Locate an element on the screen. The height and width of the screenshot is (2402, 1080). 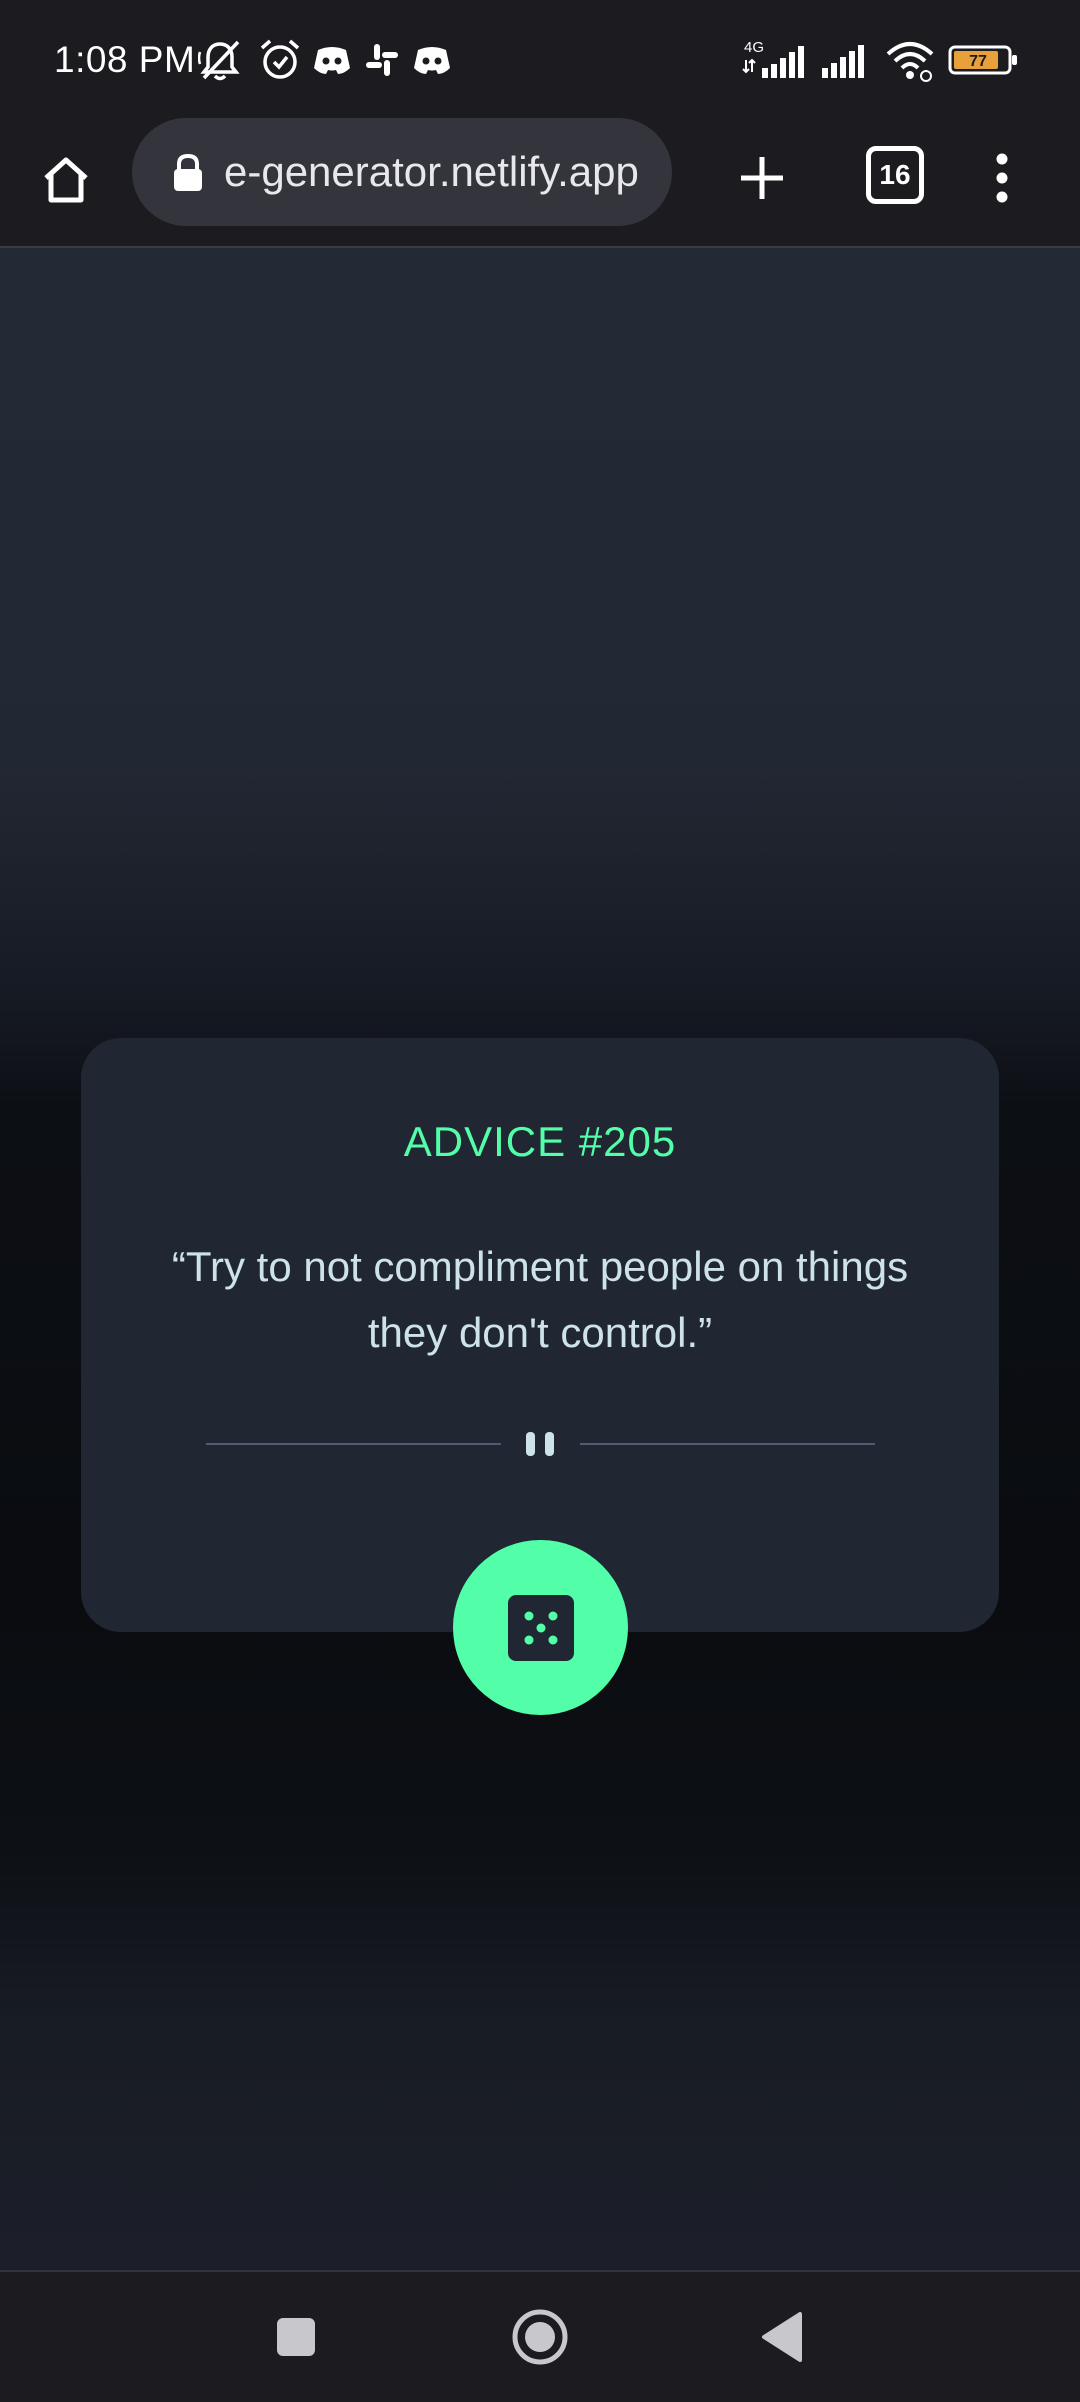
recents-button is located at coordinates (296, 2337).